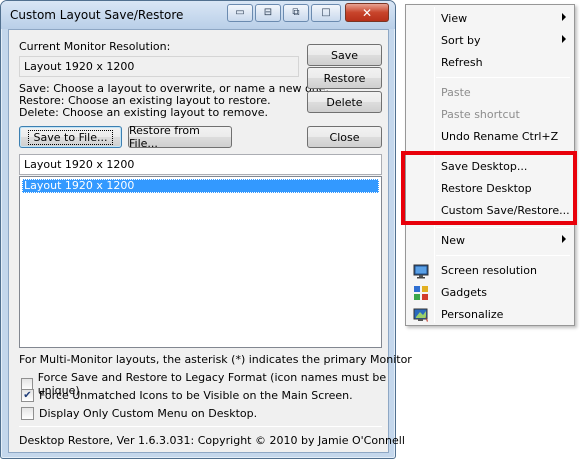  What do you see at coordinates (200, 164) in the screenshot?
I see `layout-name-input: Layout 1920 x 1200` at bounding box center [200, 164].